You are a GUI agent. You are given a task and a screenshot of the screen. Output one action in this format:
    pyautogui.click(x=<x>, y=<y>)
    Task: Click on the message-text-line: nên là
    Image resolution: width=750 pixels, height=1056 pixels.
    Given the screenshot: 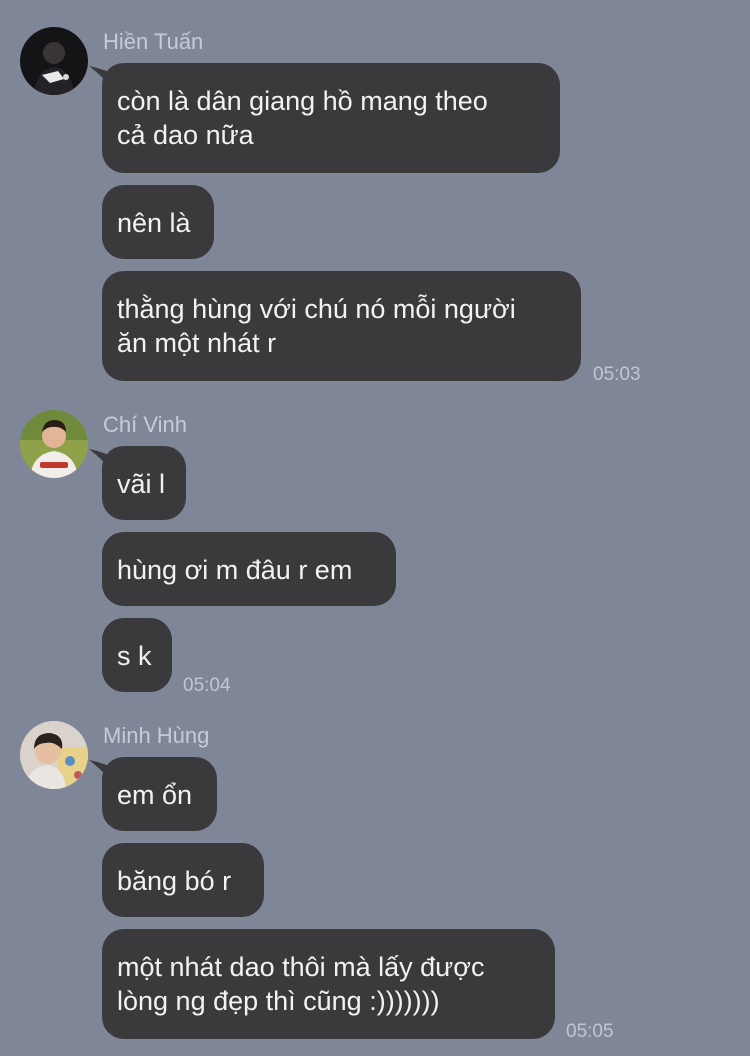 What is the action you would take?
    pyautogui.click(x=154, y=223)
    